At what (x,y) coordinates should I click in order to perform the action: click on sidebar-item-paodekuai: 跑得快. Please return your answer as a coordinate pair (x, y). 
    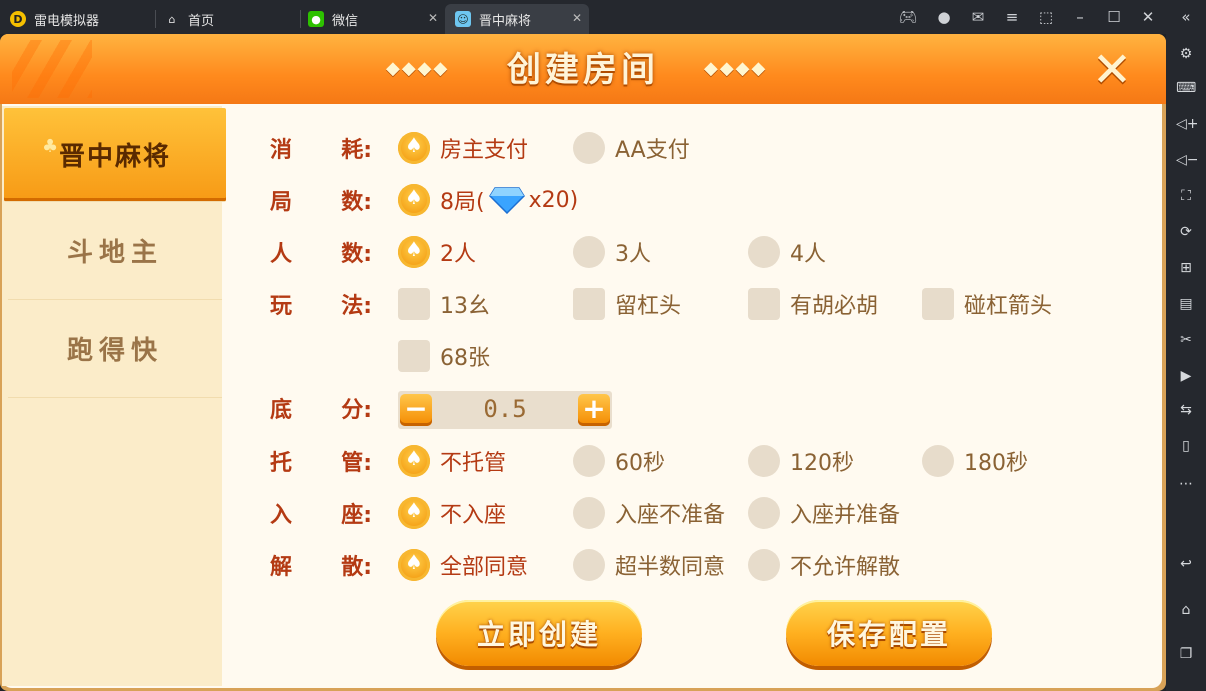
    Looking at the image, I should click on (115, 349).